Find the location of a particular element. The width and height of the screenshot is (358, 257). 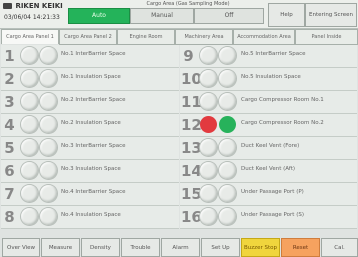

measure-button: Measure is located at coordinates (60, 247).